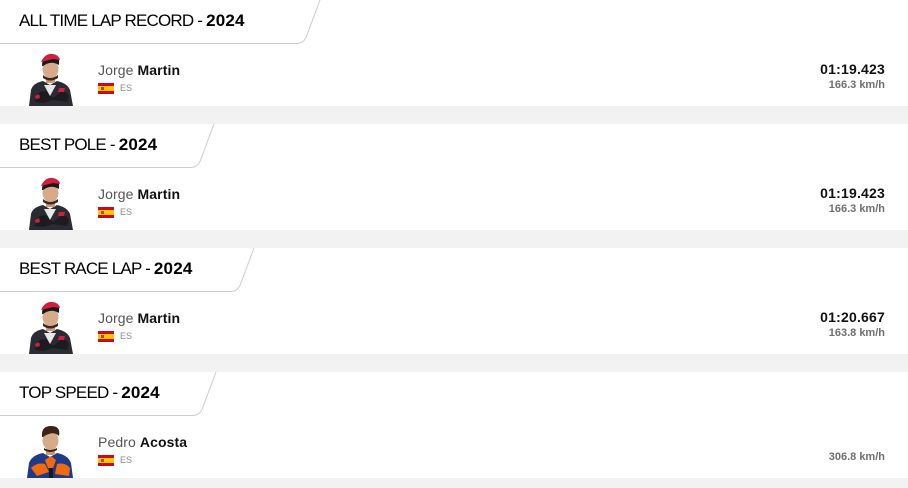 The image size is (908, 488). What do you see at coordinates (163, 442) in the screenshot?
I see `rider-last-name: Acosta` at bounding box center [163, 442].